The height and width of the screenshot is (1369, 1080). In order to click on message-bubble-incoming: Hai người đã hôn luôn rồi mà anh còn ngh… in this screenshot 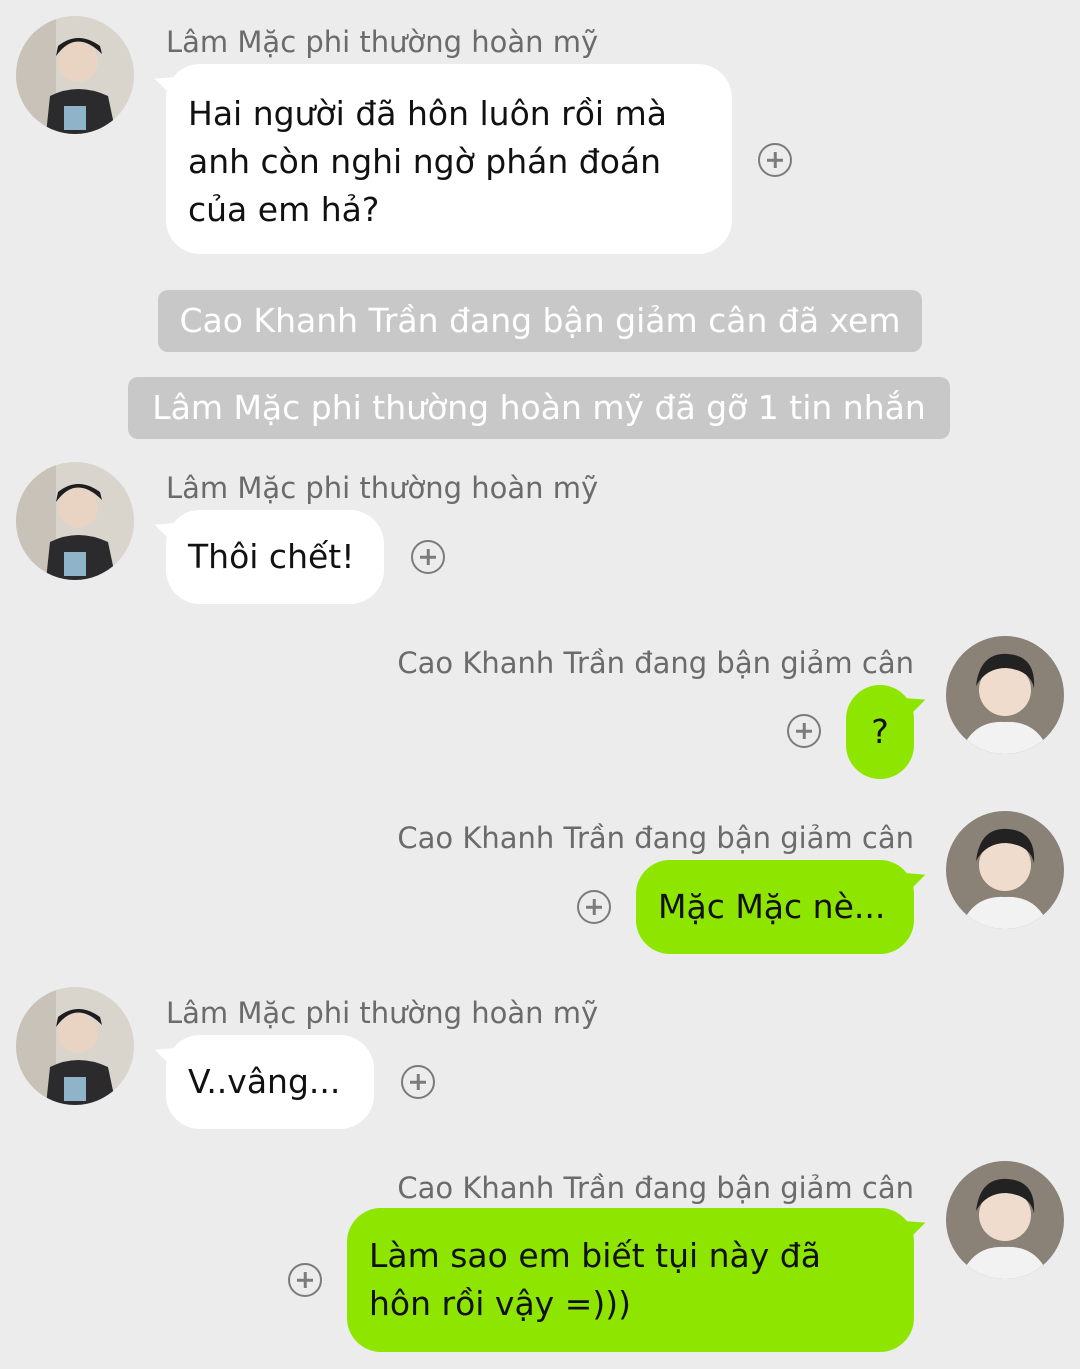, I will do `click(449, 159)`.